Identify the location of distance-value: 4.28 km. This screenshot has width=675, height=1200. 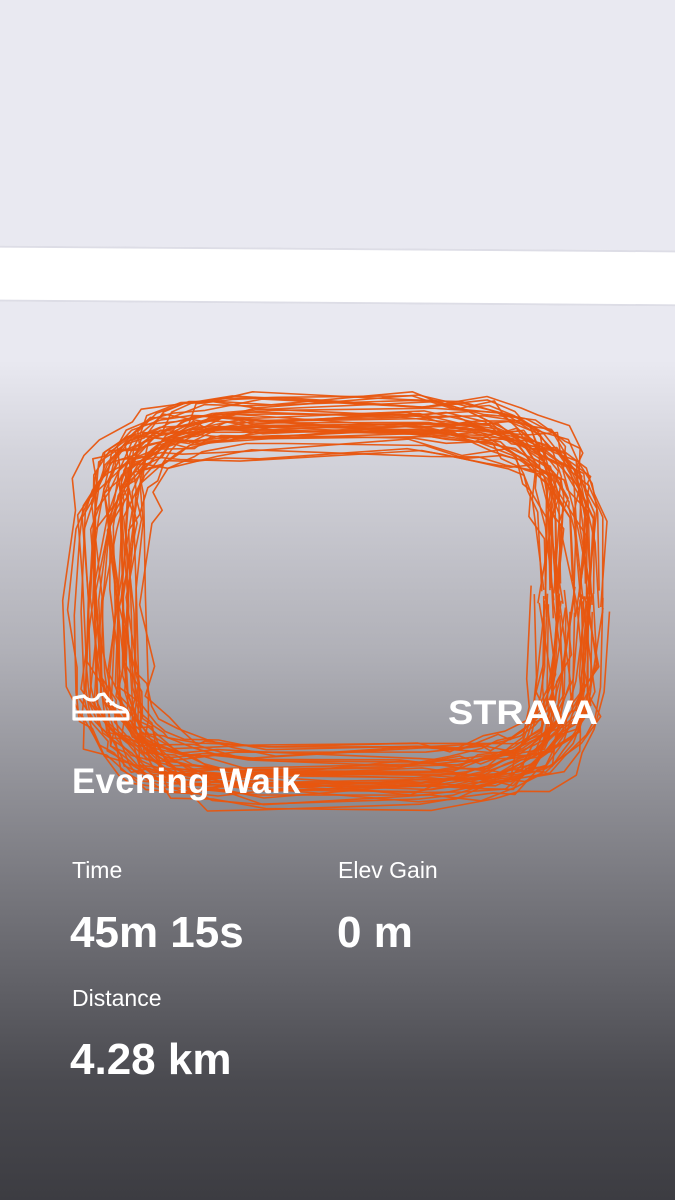
(151, 1059).